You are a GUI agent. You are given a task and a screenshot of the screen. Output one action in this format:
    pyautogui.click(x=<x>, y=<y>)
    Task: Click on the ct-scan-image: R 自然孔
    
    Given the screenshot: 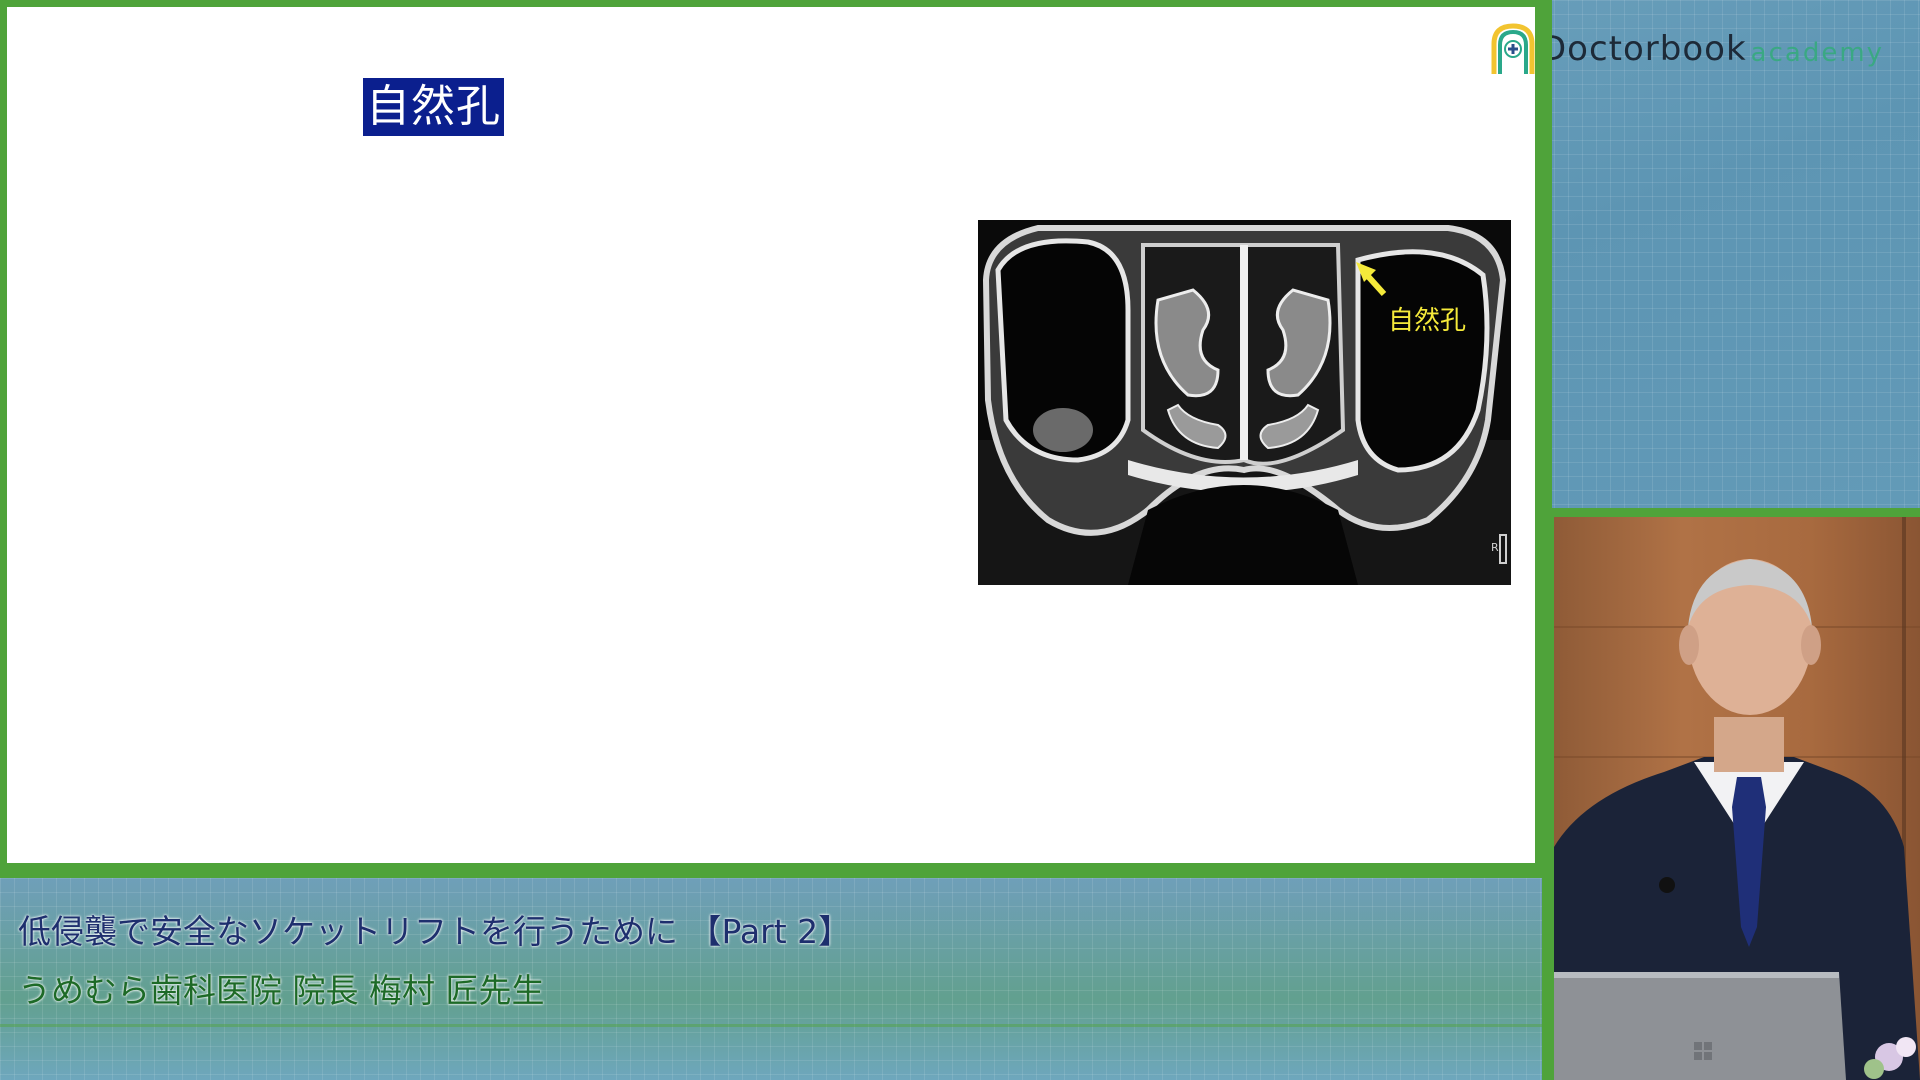 What is the action you would take?
    pyautogui.click(x=1244, y=402)
    